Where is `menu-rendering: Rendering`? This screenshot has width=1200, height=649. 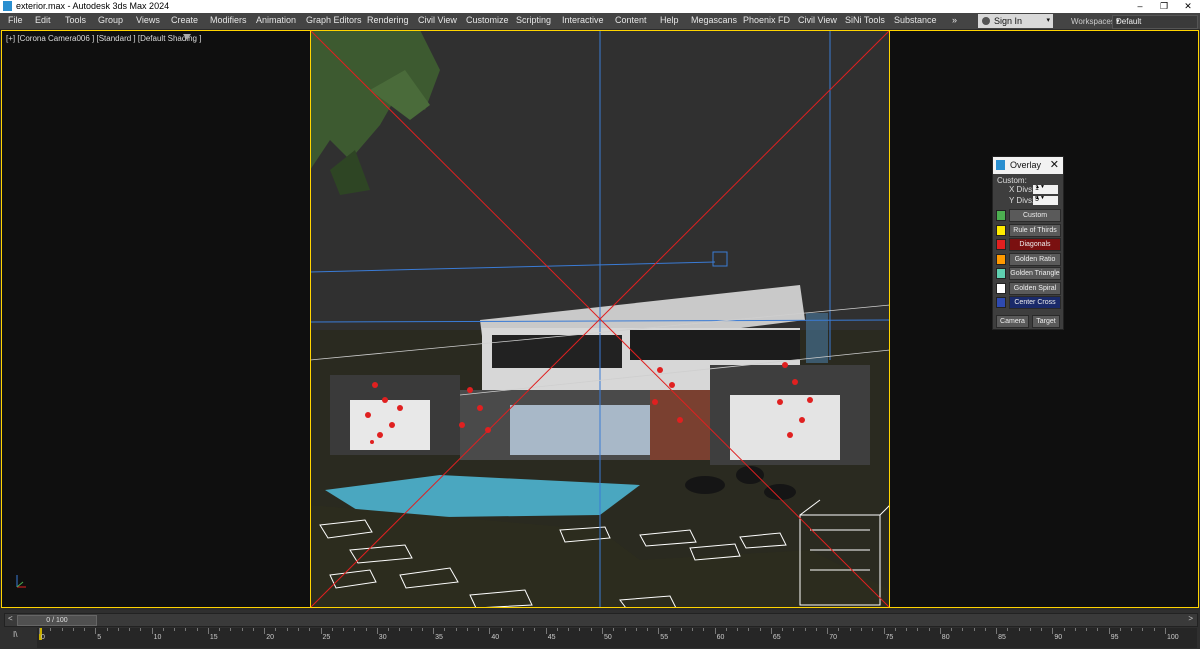
menu-rendering: Rendering is located at coordinates (388, 20).